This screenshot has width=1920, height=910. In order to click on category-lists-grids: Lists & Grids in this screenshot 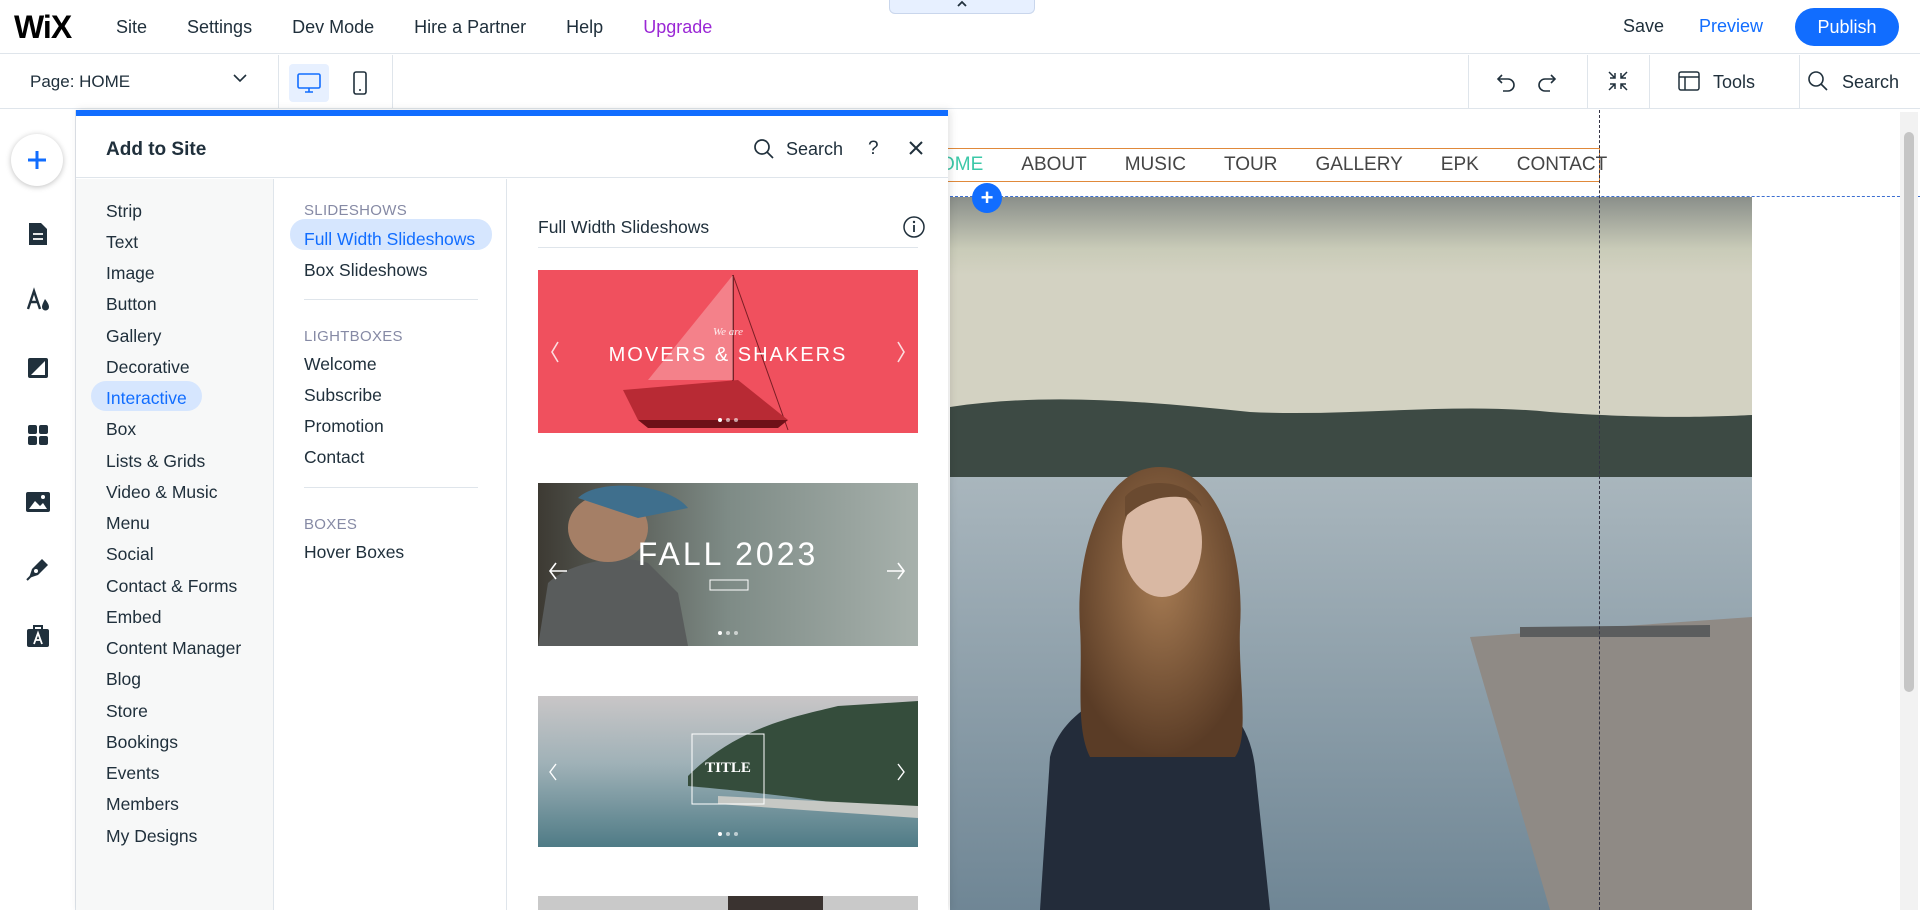, I will do `click(155, 461)`.